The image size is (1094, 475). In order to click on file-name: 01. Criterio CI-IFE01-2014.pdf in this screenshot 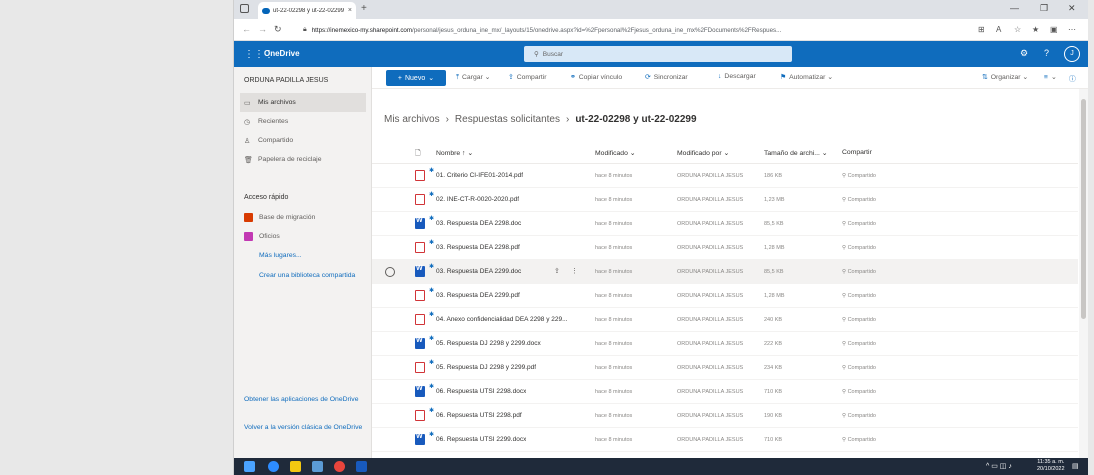, I will do `click(479, 175)`.